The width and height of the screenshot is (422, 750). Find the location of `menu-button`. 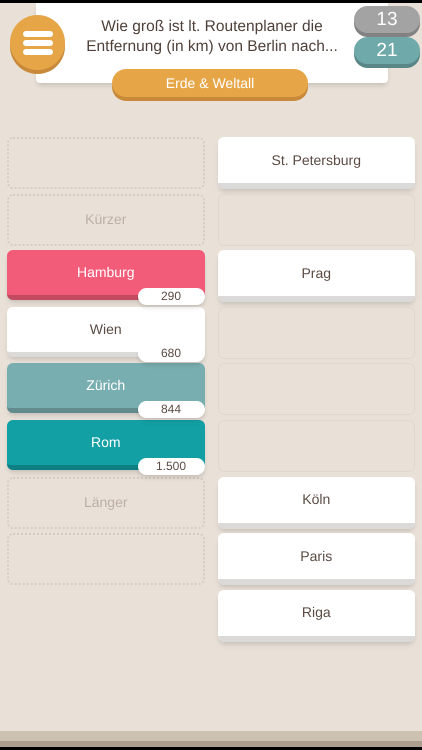

menu-button is located at coordinates (37, 42).